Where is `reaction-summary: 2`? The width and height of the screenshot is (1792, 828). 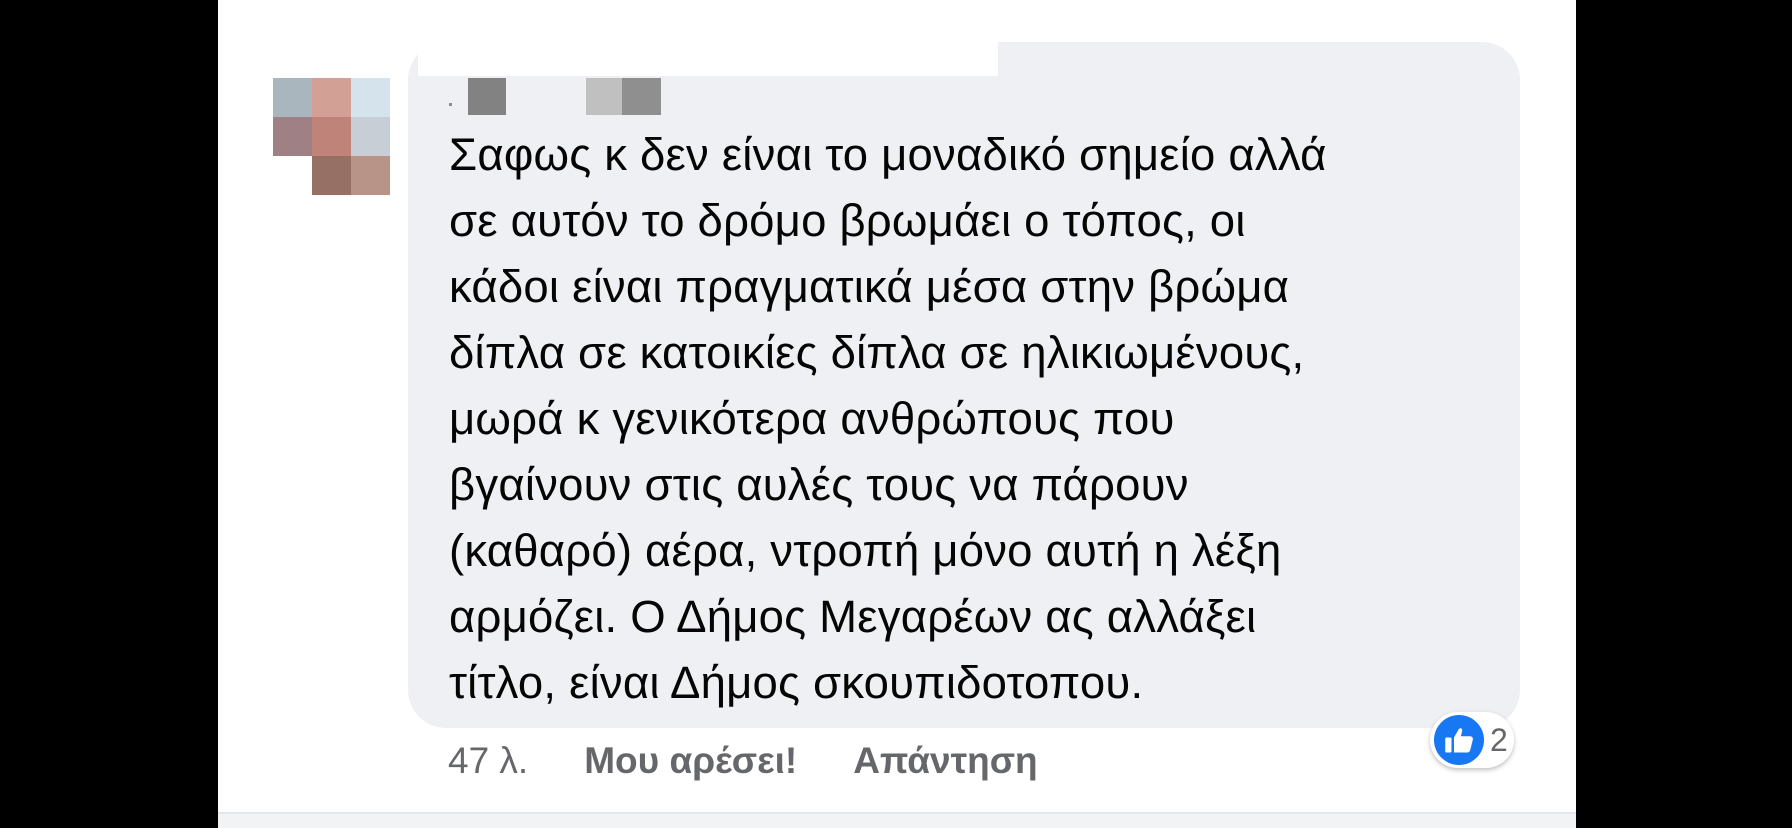
reaction-summary: 2 is located at coordinates (1472, 740).